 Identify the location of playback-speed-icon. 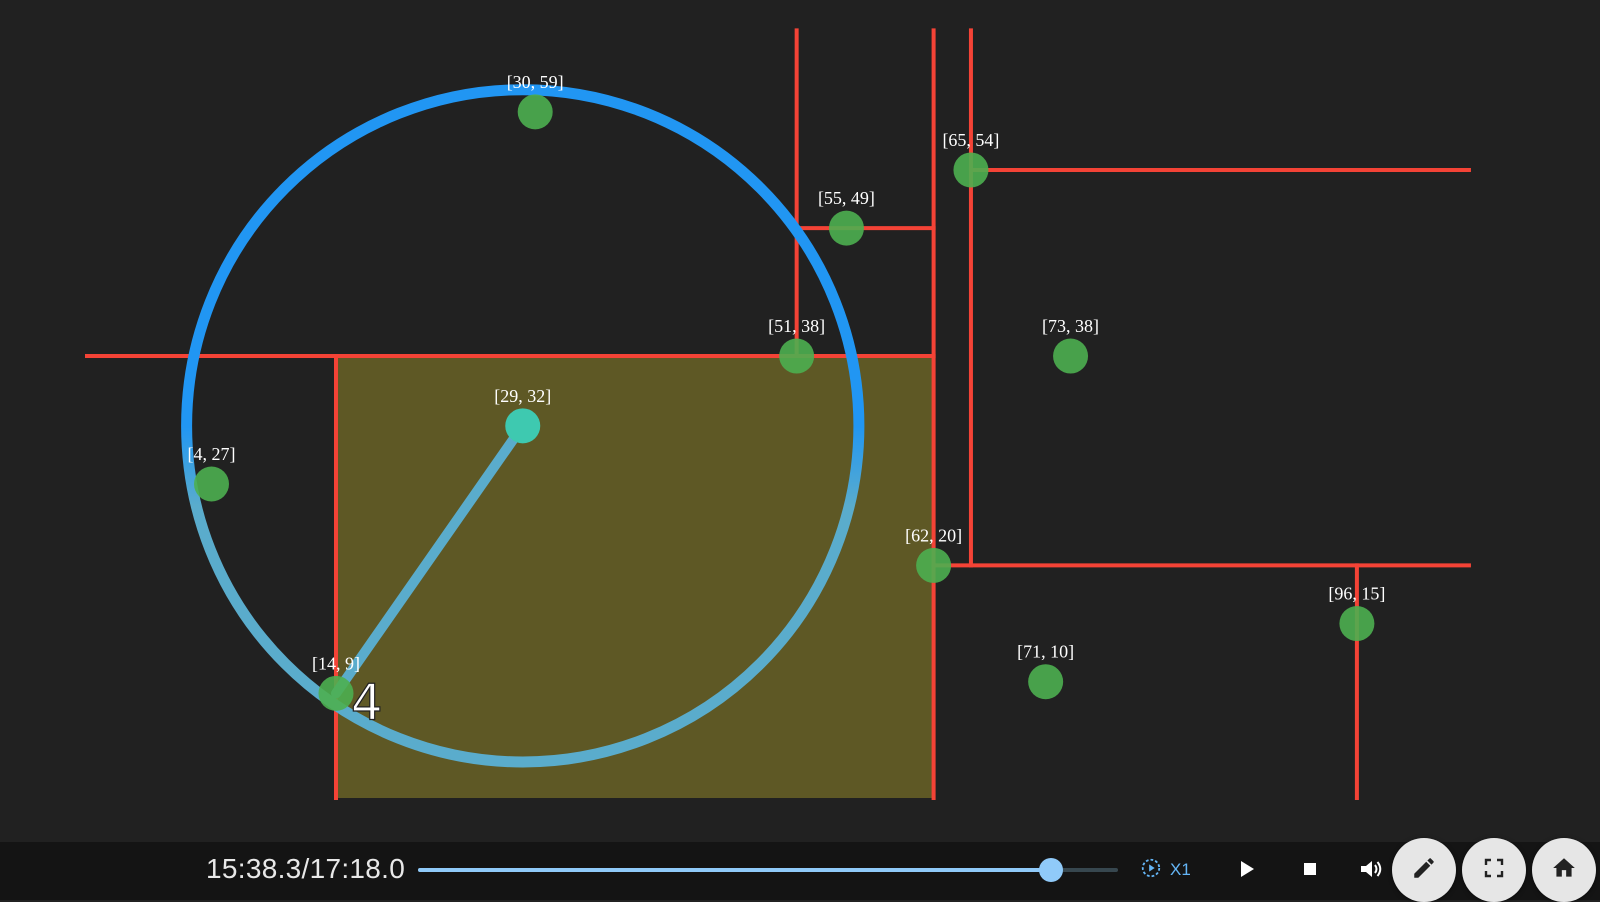
(1151, 870).